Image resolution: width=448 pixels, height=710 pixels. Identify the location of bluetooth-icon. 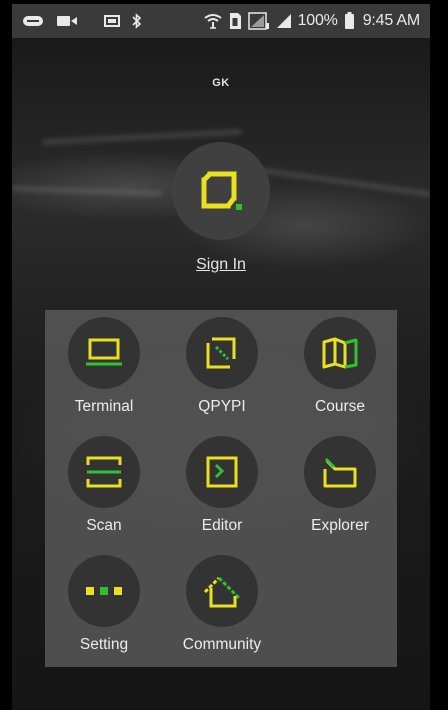
(137, 21).